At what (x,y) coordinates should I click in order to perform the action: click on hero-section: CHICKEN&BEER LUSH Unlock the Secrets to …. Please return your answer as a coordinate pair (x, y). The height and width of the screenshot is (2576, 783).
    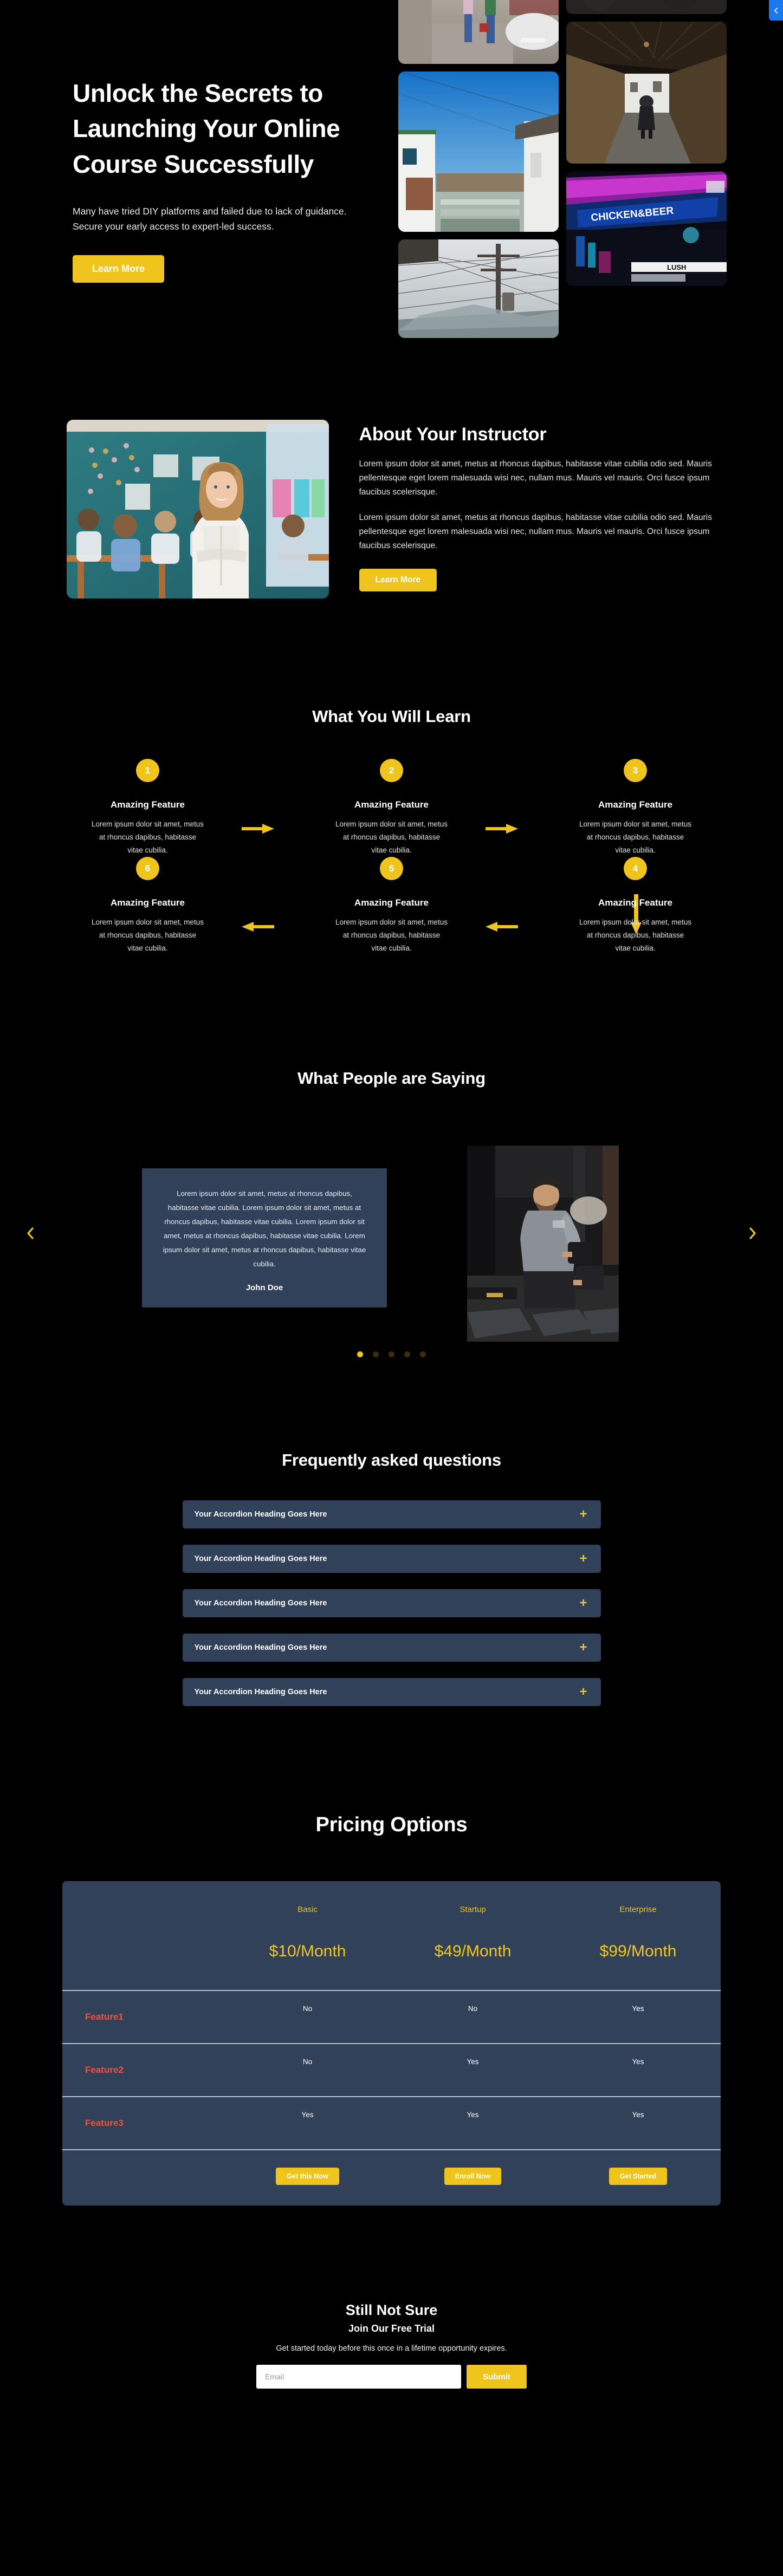
    Looking at the image, I should click on (391, 184).